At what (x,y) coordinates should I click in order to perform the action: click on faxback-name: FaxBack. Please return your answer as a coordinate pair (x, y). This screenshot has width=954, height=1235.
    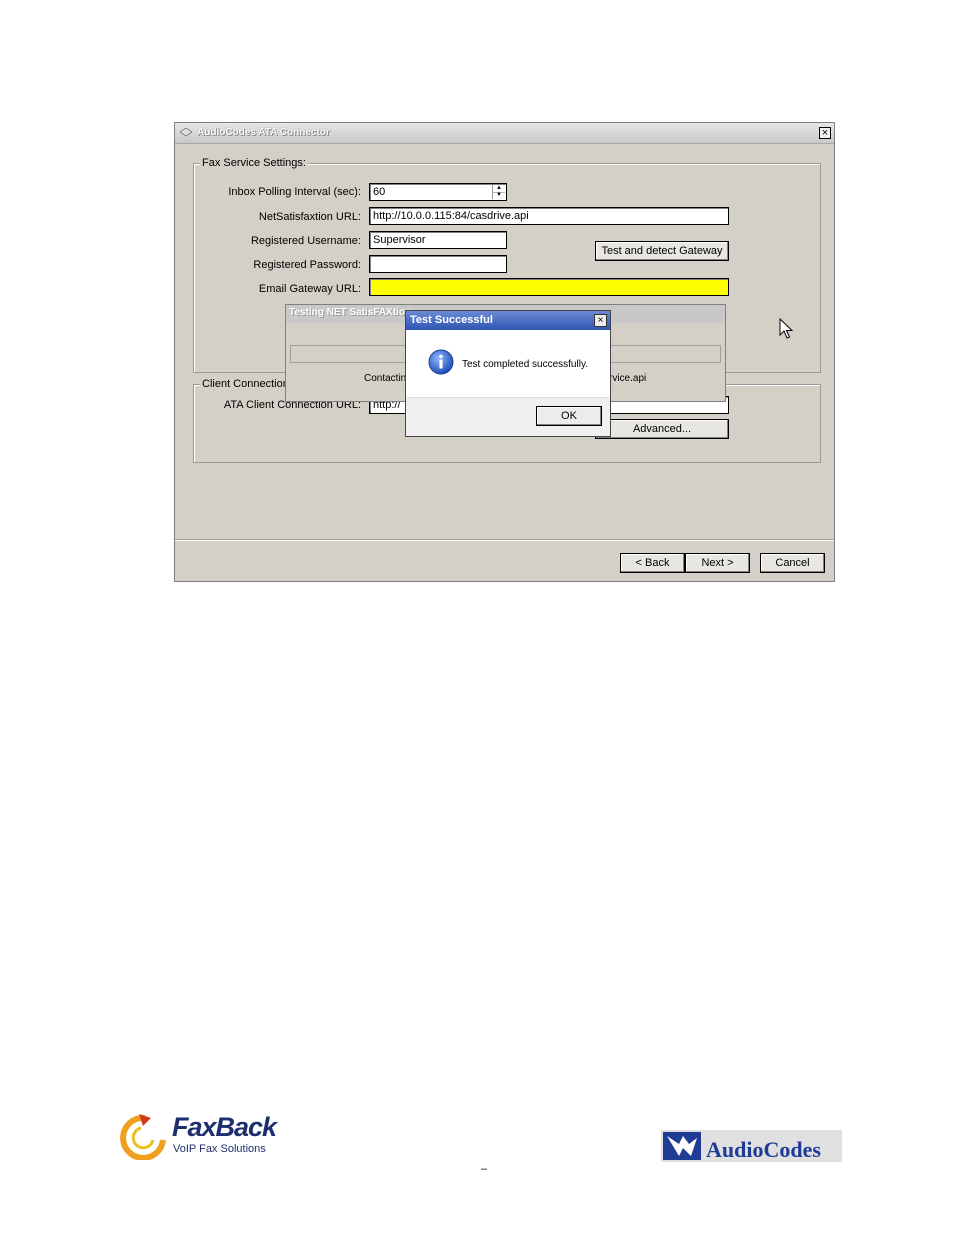
    Looking at the image, I should click on (224, 1127).